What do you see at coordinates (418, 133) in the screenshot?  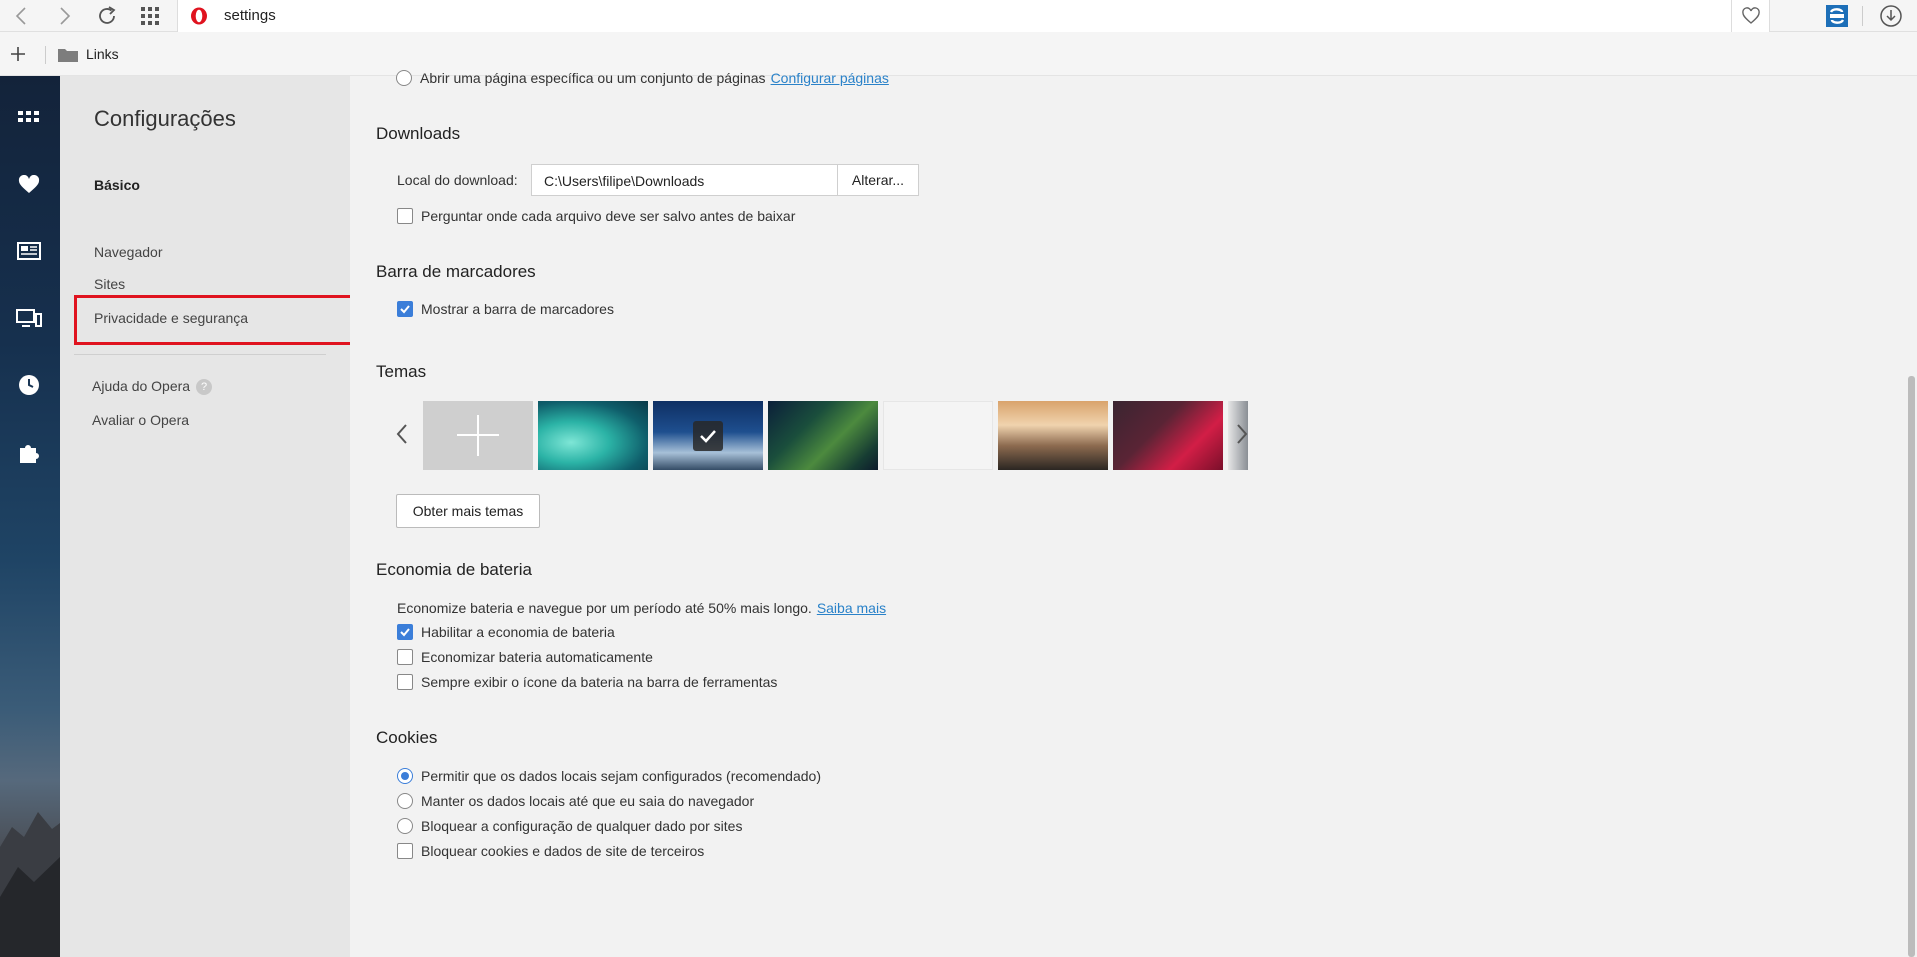 I see `downloads-title: Downloads` at bounding box center [418, 133].